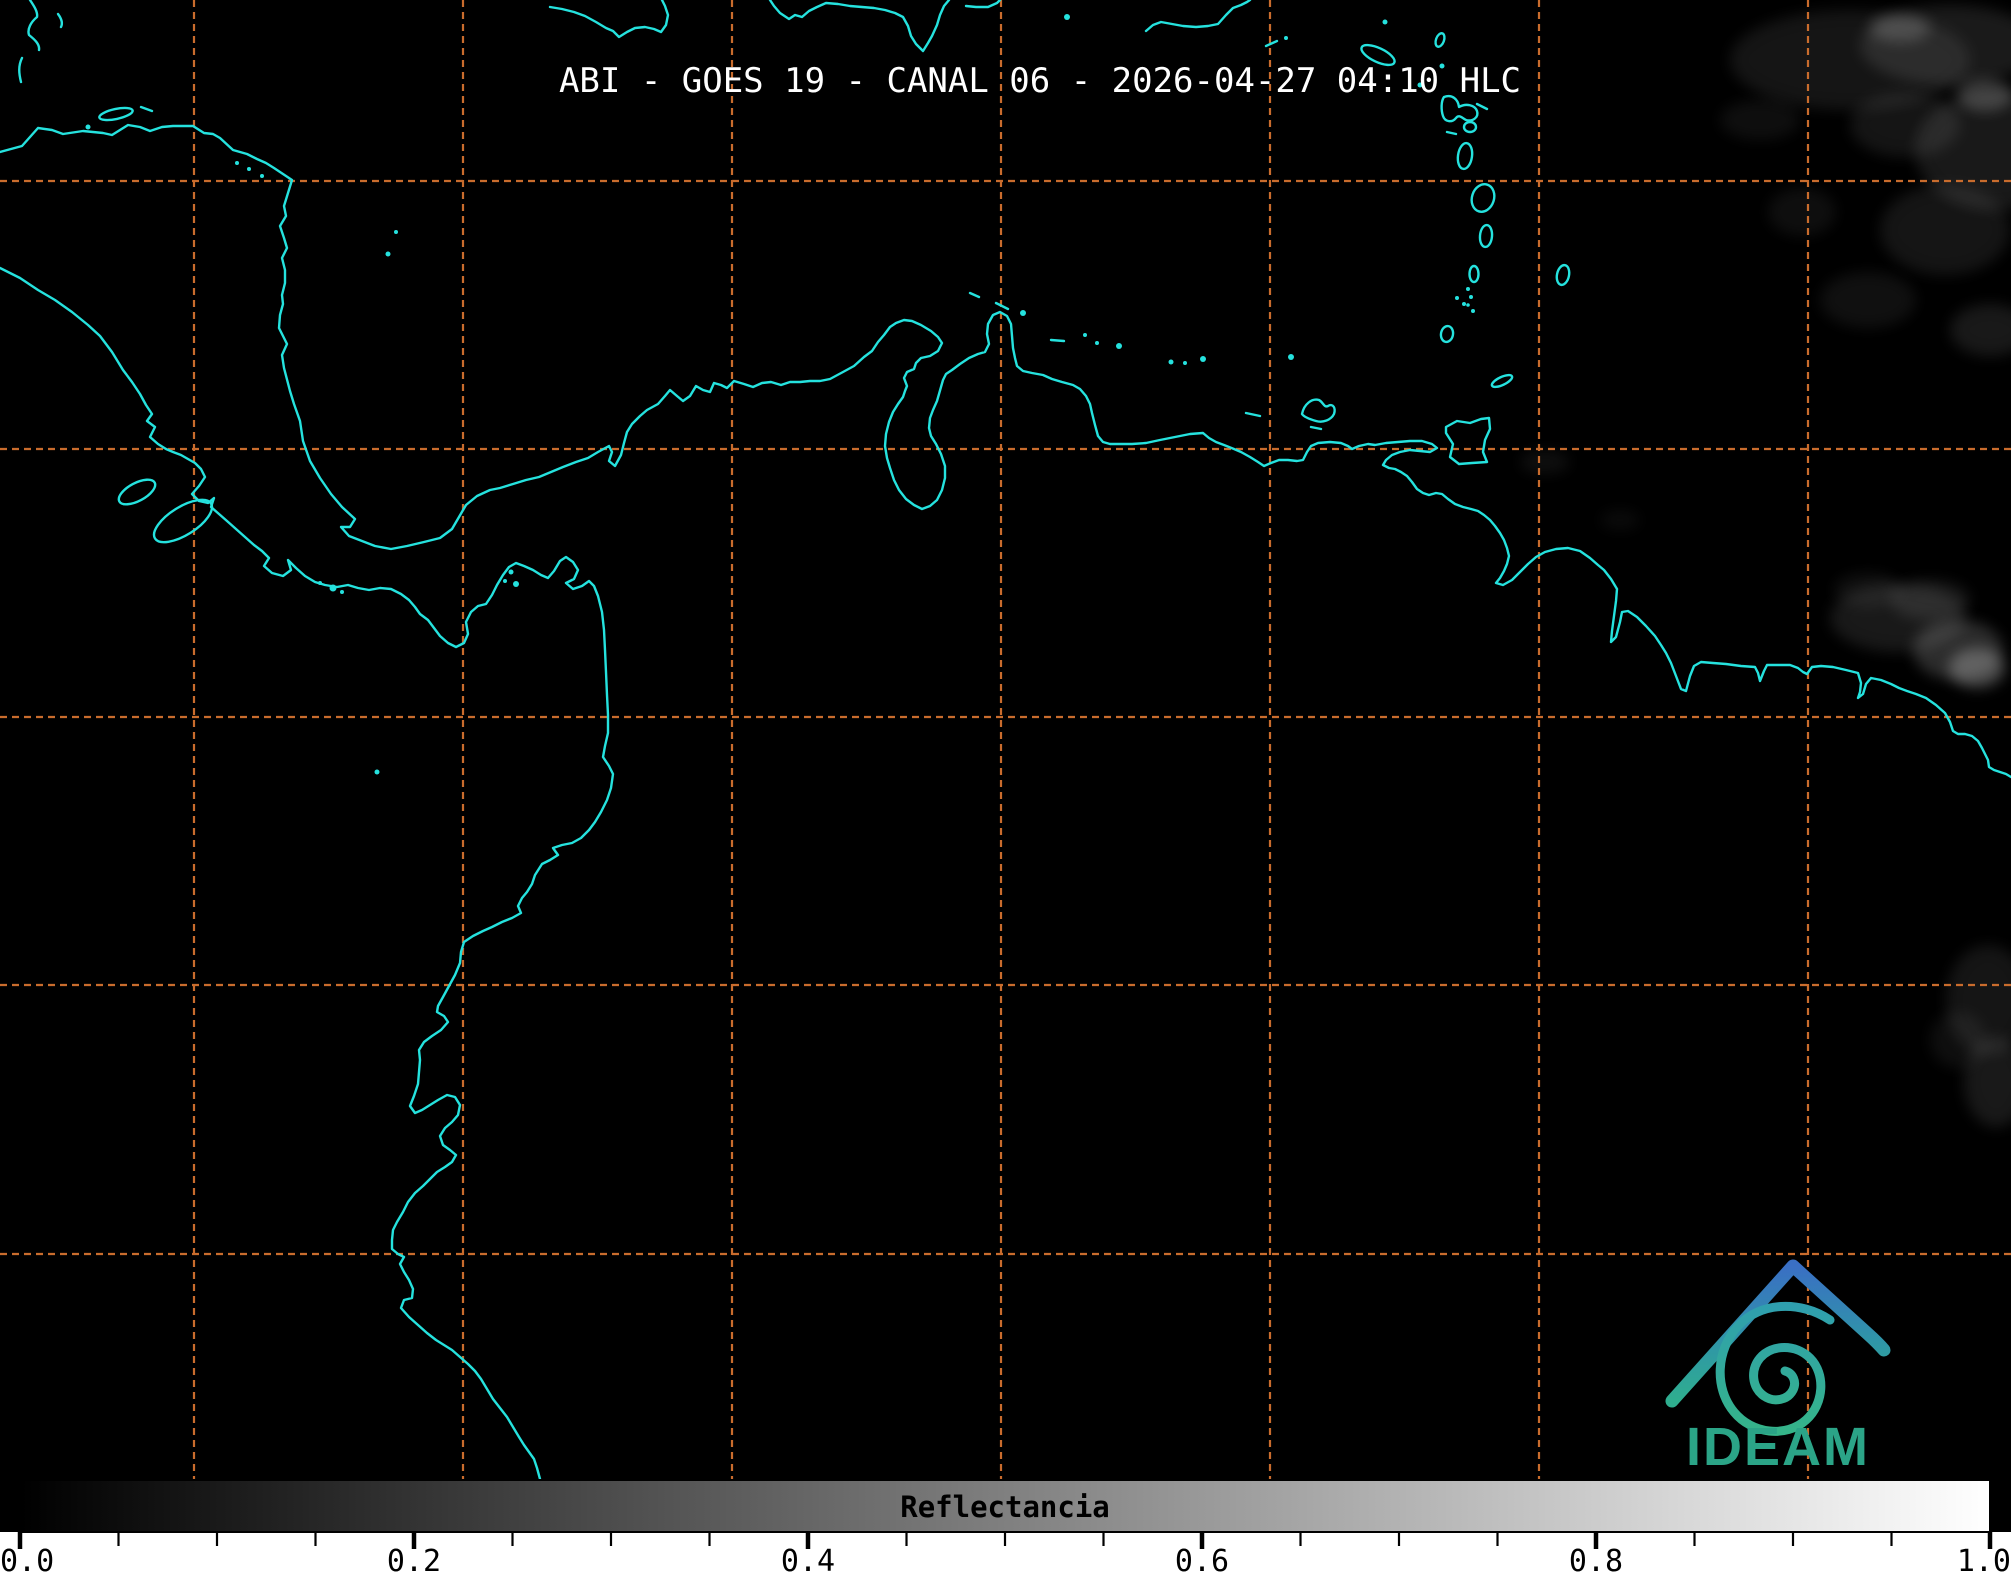 The height and width of the screenshot is (1577, 2011). Describe the element at coordinates (1005, 1507) in the screenshot. I see `colorbar-label: Reflectancia` at that location.